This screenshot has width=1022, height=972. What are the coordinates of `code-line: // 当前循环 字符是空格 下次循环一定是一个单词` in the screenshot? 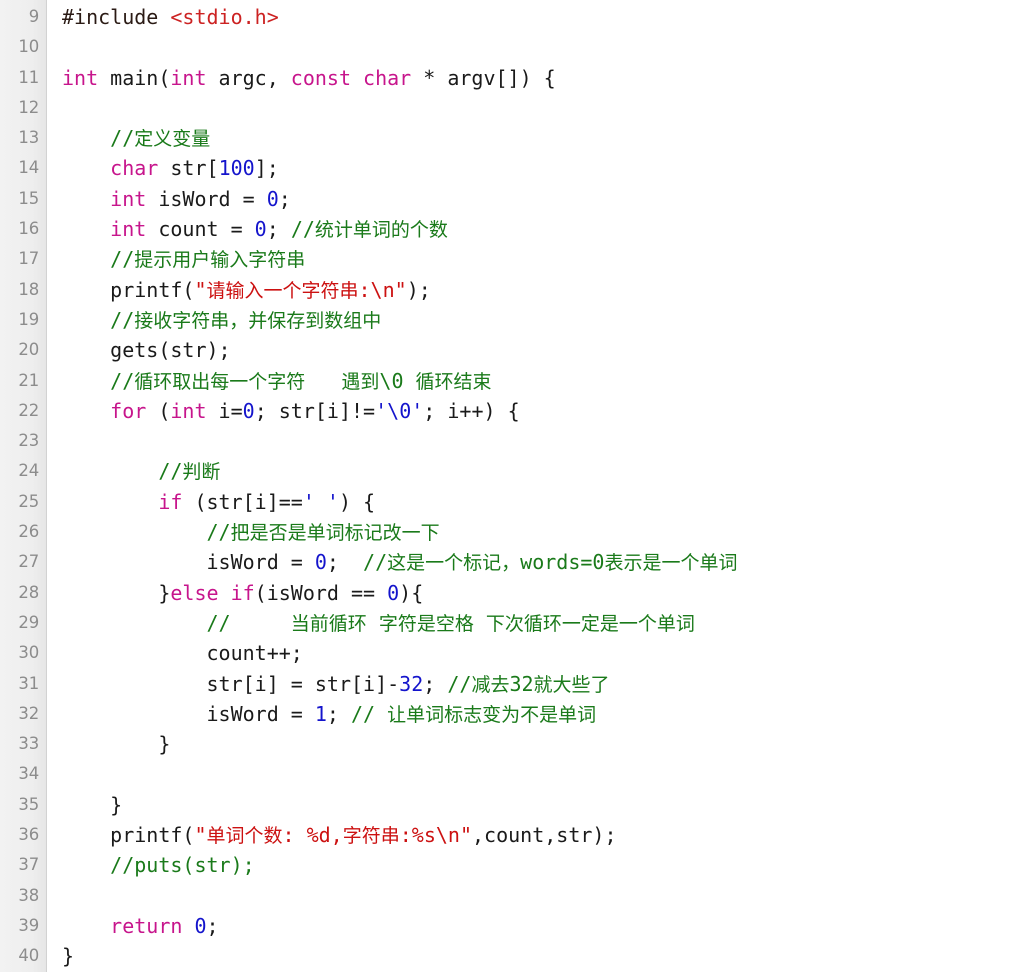 It's located at (542, 623).